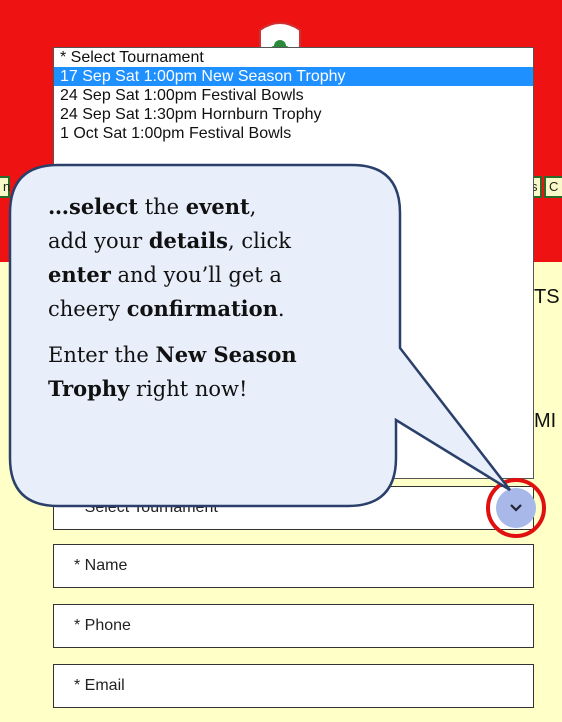 The height and width of the screenshot is (722, 562). What do you see at coordinates (226, 354) in the screenshot?
I see `callout-text-14: New Season` at bounding box center [226, 354].